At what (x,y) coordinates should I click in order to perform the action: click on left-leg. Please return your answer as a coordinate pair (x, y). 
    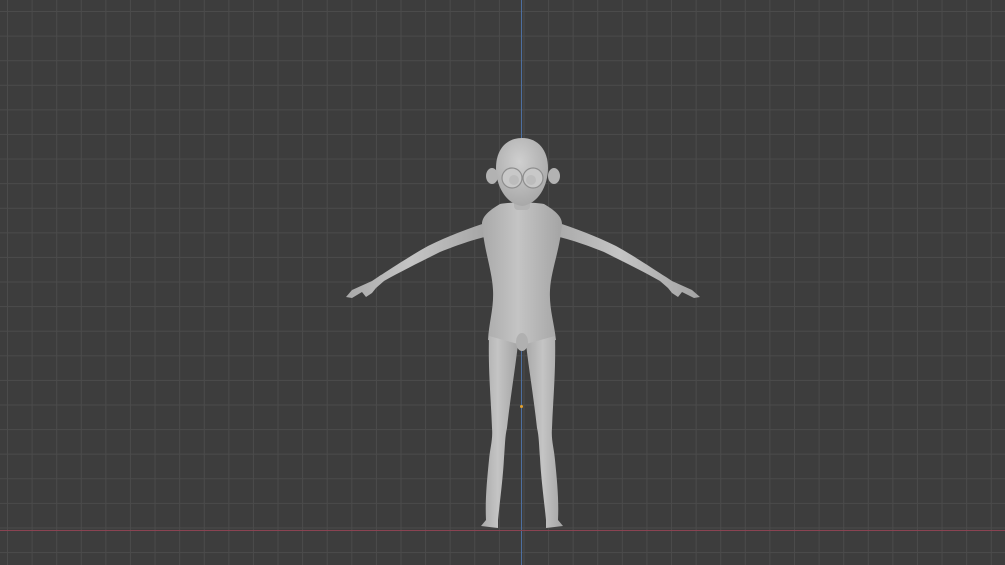
    Looking at the image, I should click on (499, 432).